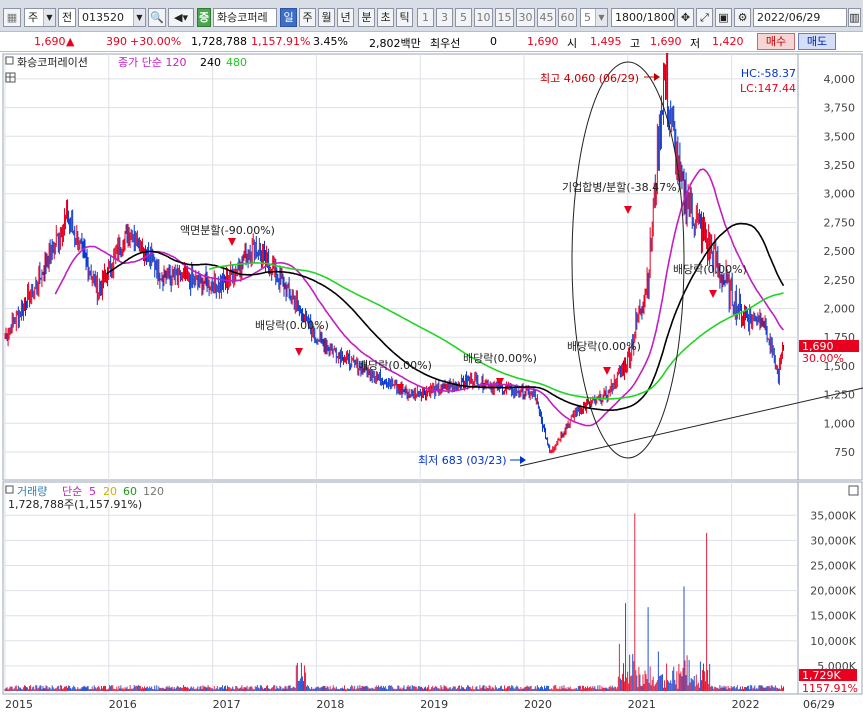  I want to click on gear-icon: ⚙, so click(742, 17).